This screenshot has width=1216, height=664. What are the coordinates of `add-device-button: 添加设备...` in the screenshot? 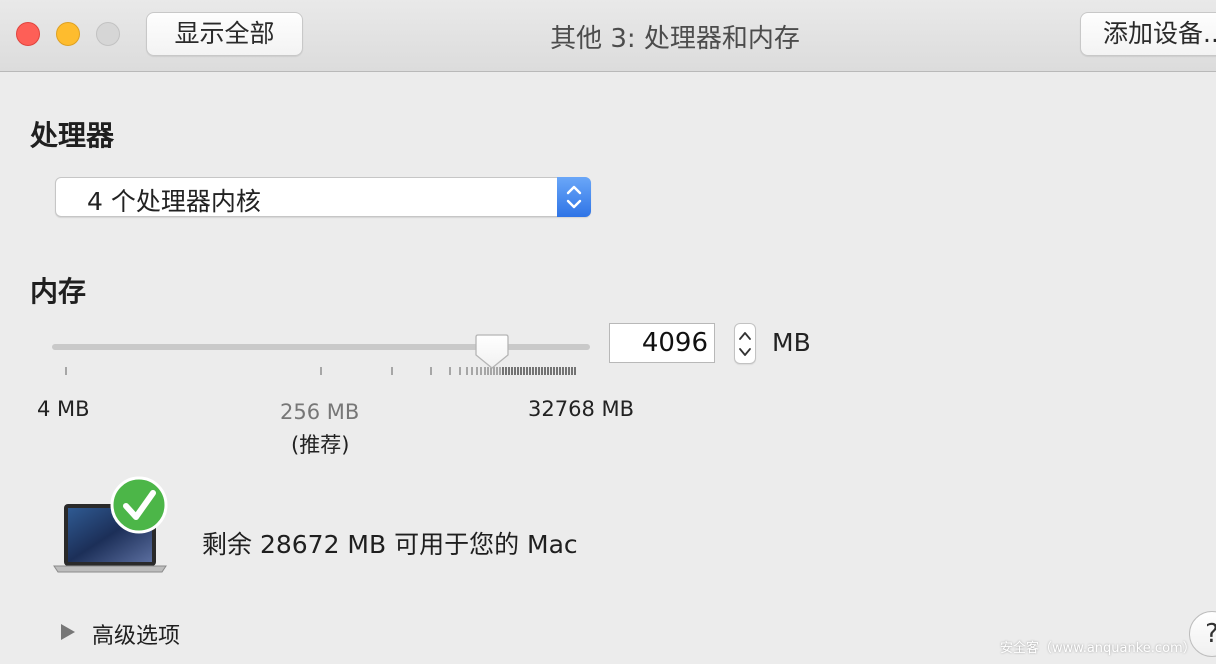 It's located at (1148, 34).